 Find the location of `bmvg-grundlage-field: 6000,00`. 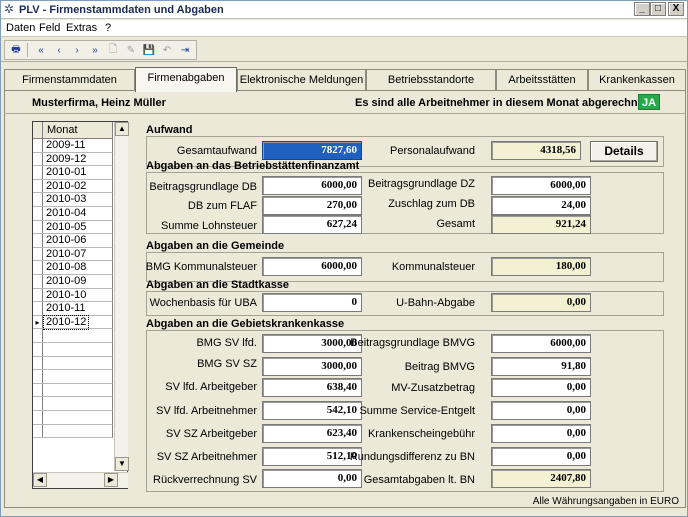

bmvg-grundlage-field: 6000,00 is located at coordinates (541, 343).